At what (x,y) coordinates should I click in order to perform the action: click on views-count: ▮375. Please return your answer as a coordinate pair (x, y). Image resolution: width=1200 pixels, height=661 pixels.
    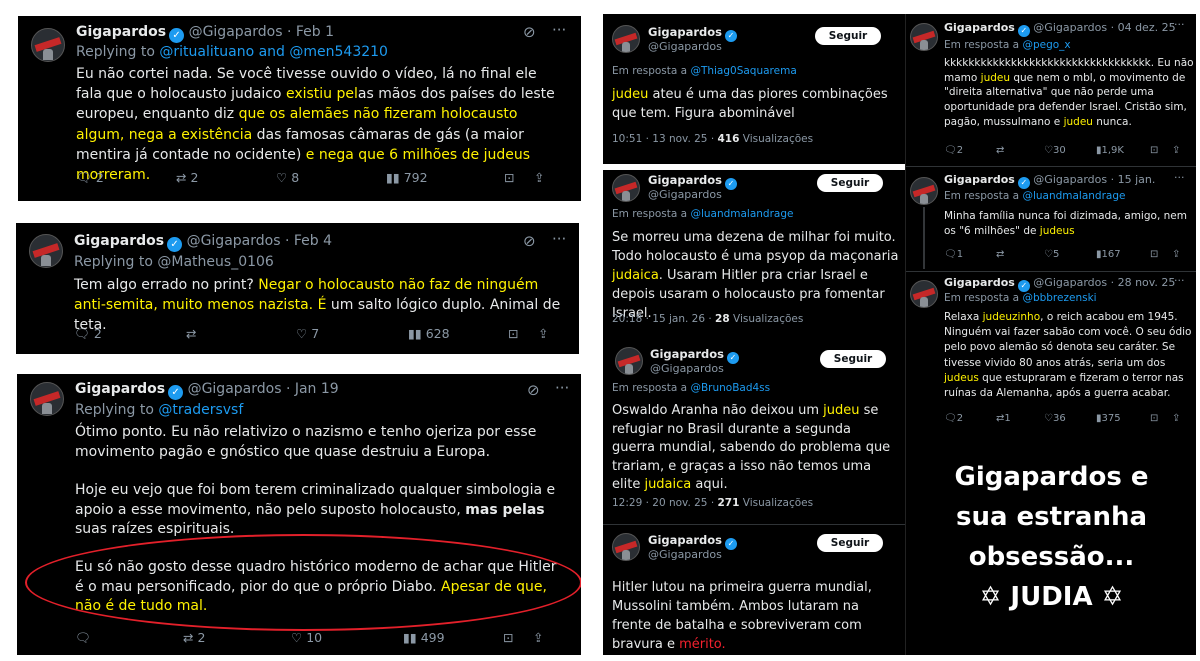
    Looking at the image, I should click on (1123, 418).